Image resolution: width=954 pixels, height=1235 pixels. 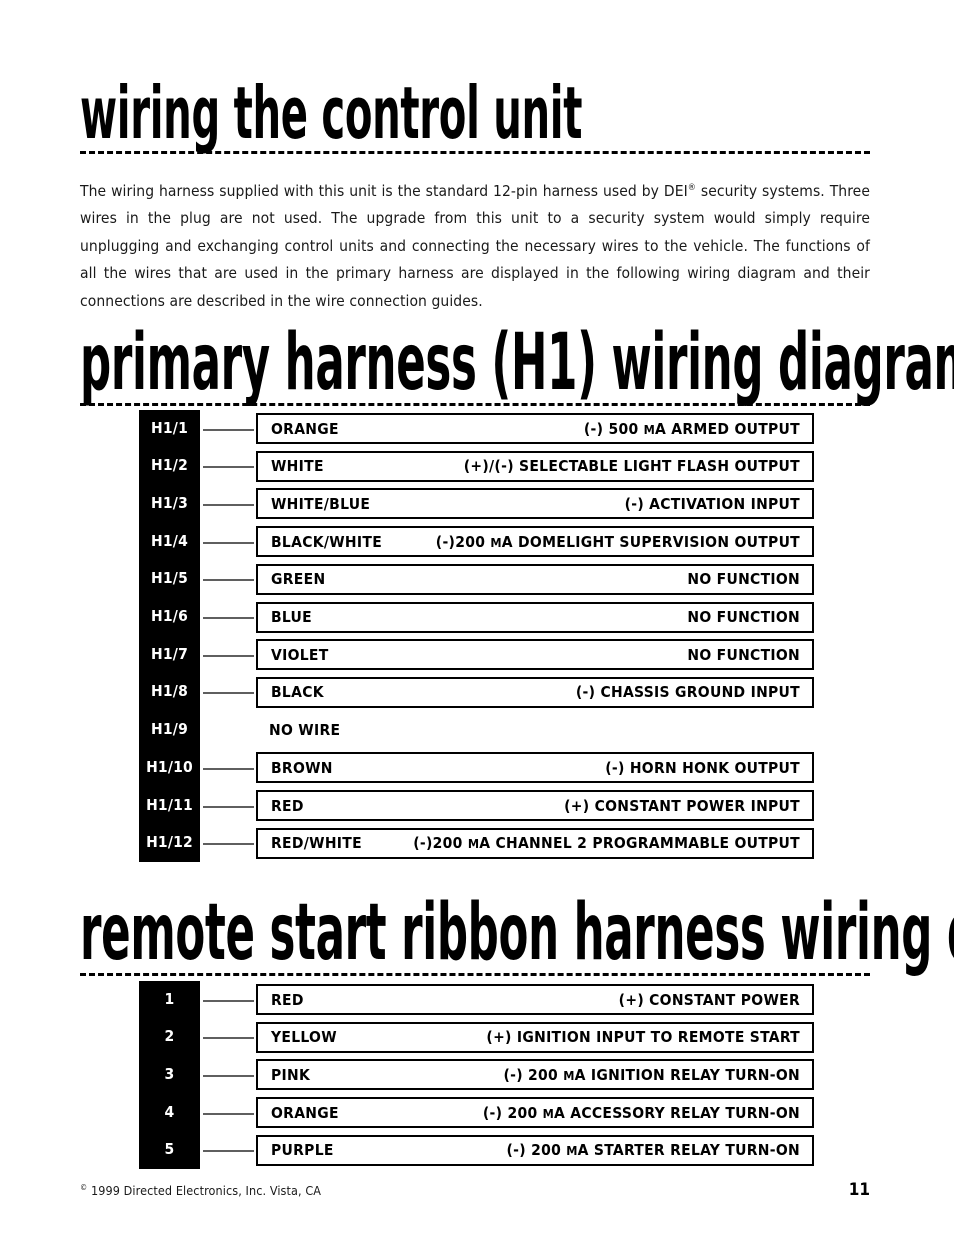 I want to click on pin-label: H1/12, so click(x=169, y=842).